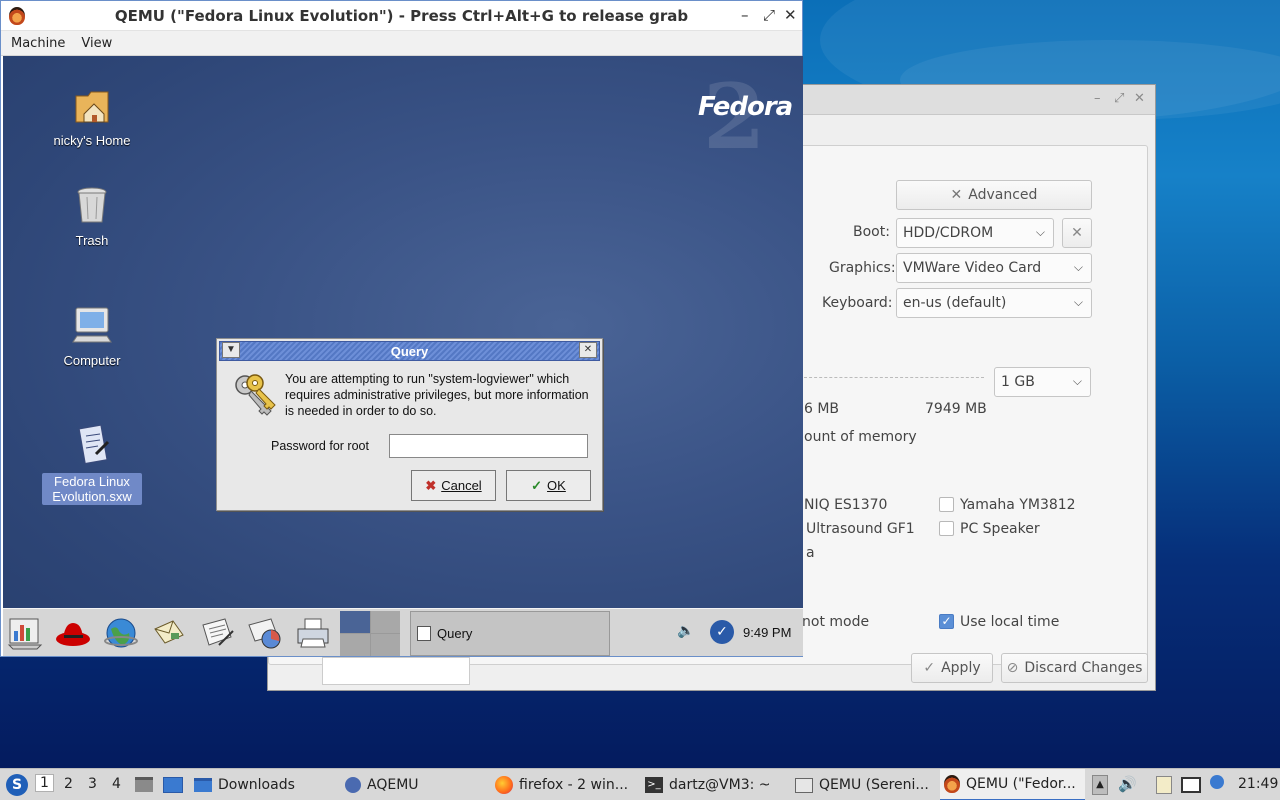 The image size is (1280, 800). Describe the element at coordinates (353, 785) in the screenshot. I see `aqemu-app-icon` at that location.